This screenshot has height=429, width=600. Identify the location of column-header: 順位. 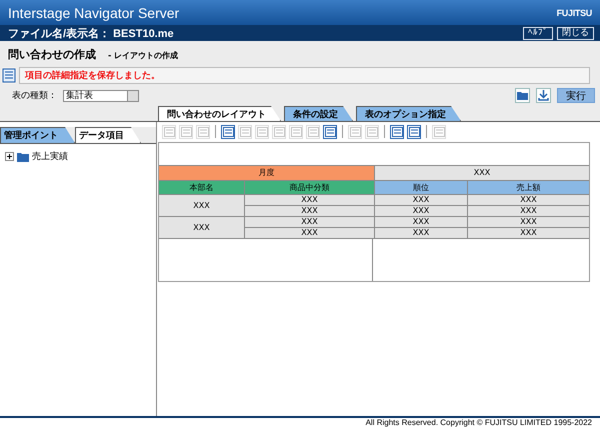
(421, 187).